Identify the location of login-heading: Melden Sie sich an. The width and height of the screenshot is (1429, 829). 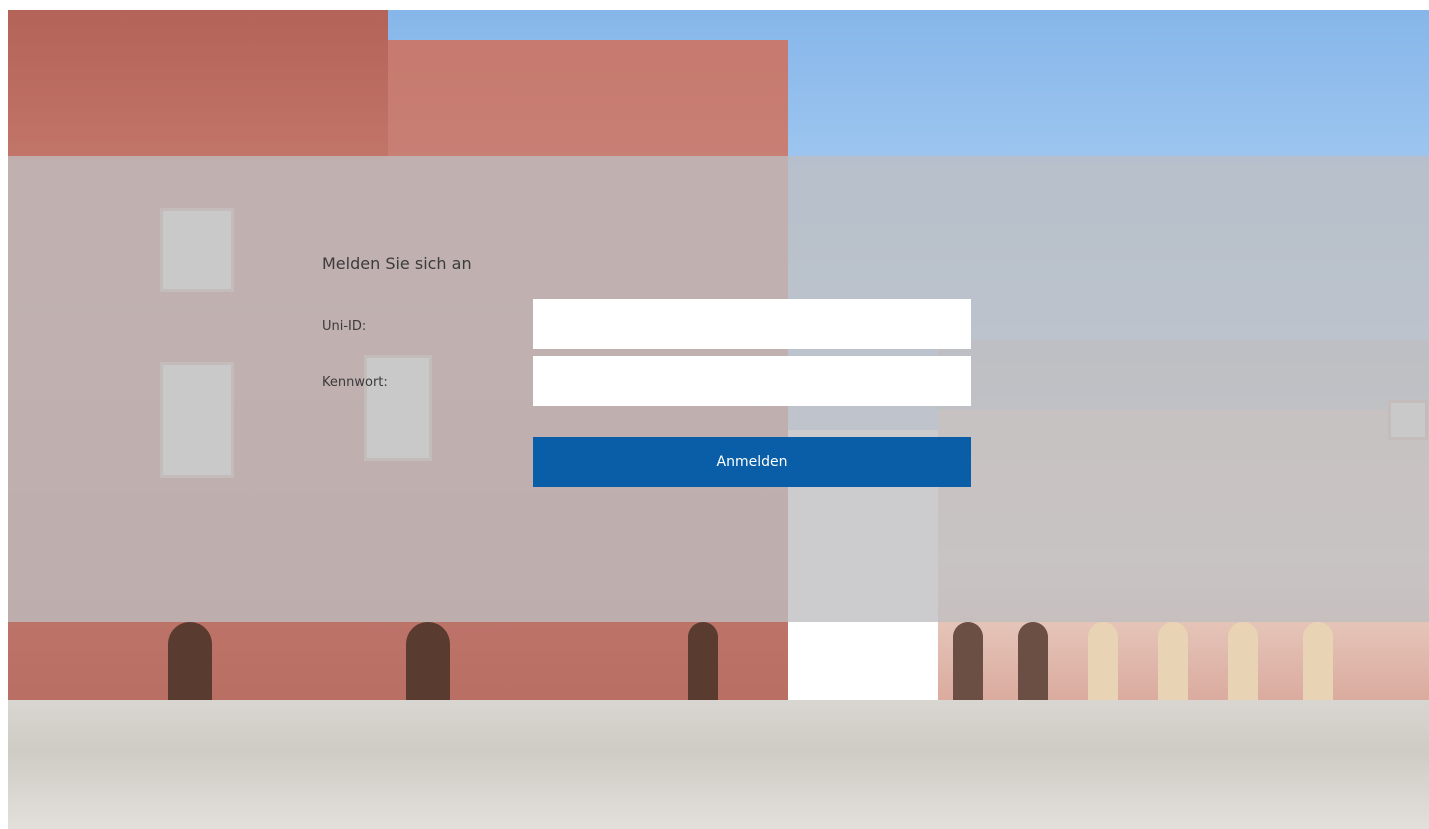
(397, 263).